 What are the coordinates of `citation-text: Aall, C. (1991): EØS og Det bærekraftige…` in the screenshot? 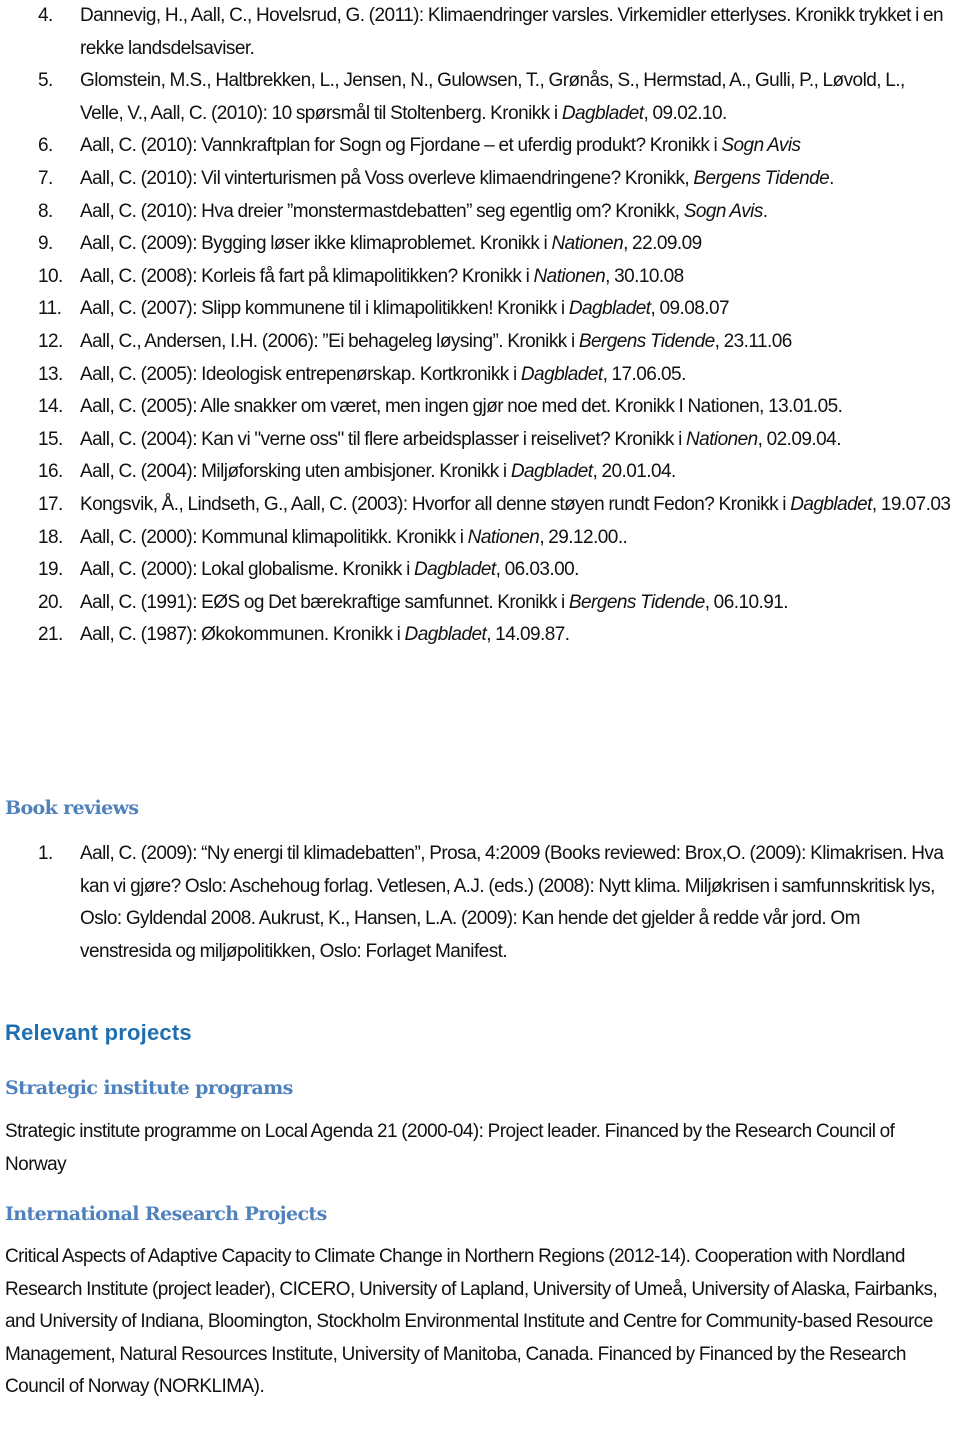 It's located at (324, 602).